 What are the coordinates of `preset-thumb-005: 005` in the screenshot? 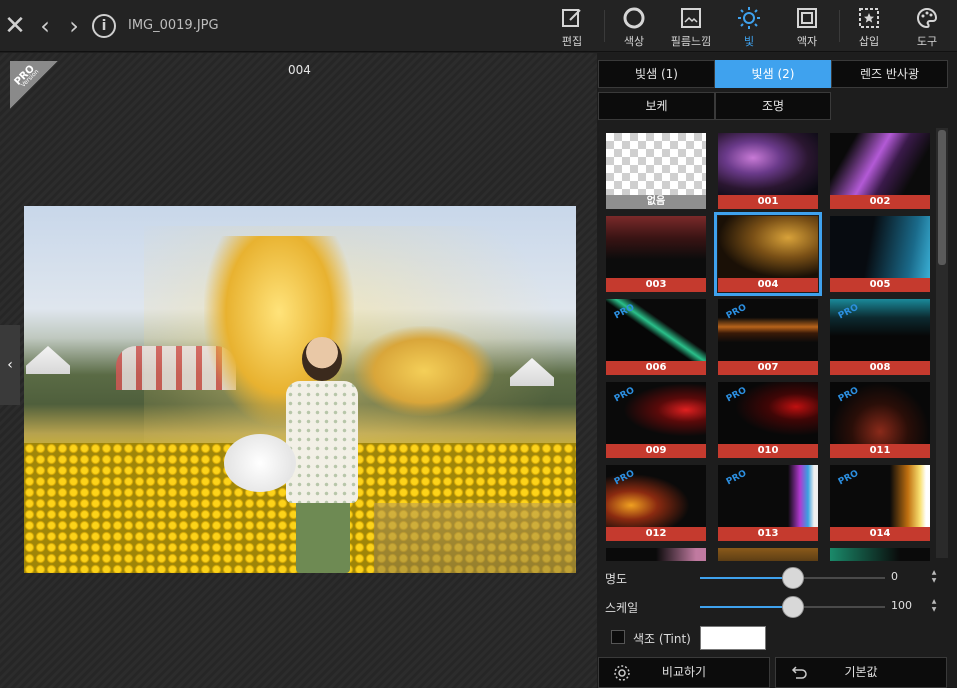 It's located at (880, 254).